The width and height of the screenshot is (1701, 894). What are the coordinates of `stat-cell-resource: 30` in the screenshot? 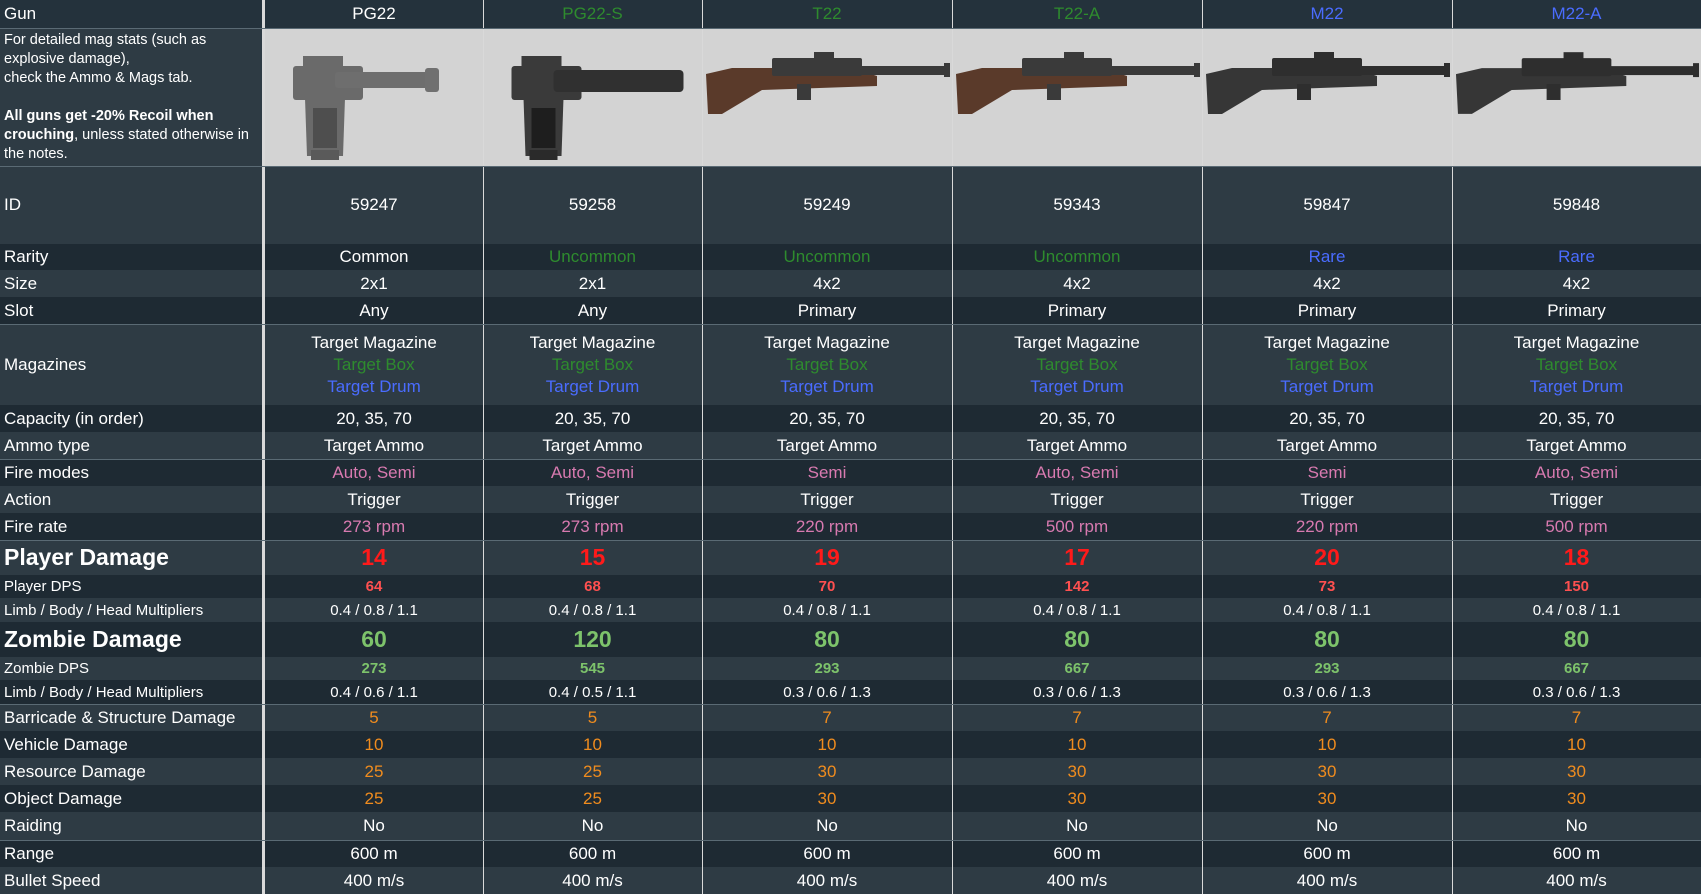 It's located at (1576, 771).